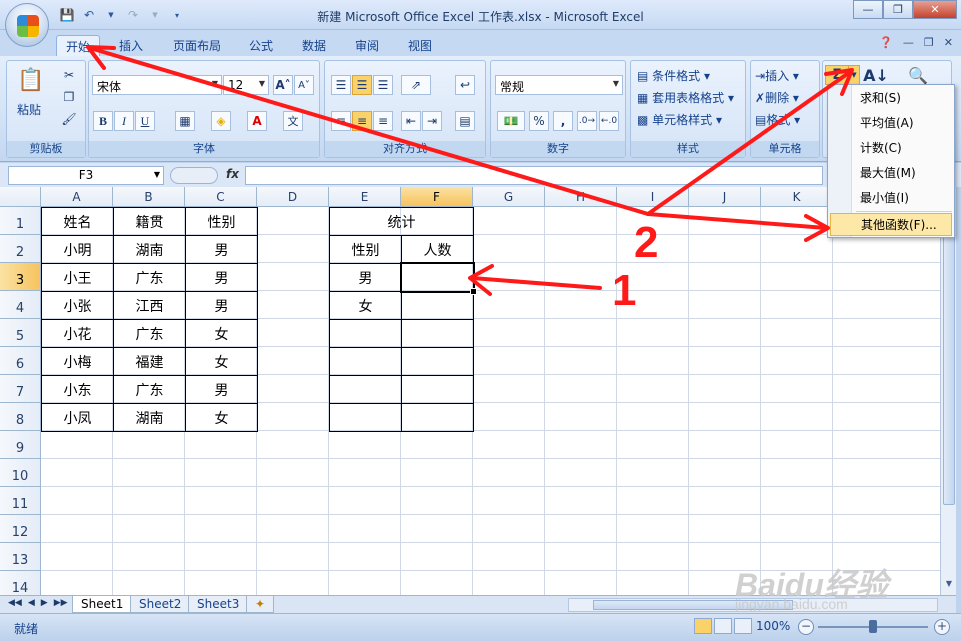  I want to click on menu-item-max: 最大值(M), so click(891, 173).